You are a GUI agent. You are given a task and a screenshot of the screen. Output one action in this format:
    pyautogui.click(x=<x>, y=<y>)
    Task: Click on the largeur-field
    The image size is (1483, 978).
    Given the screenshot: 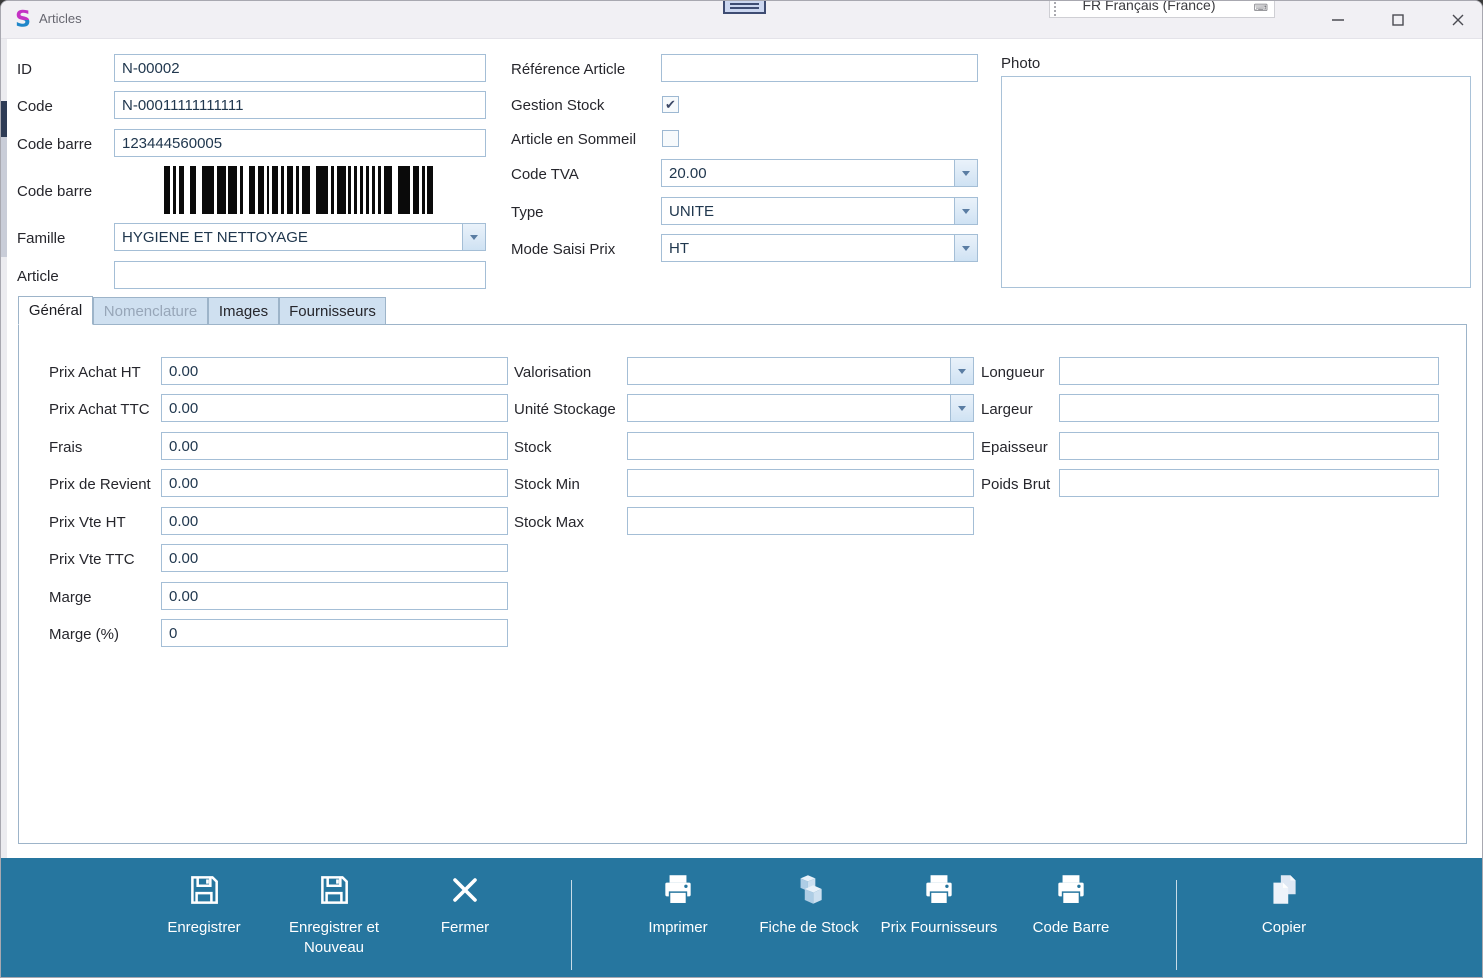 What is the action you would take?
    pyautogui.click(x=1249, y=408)
    